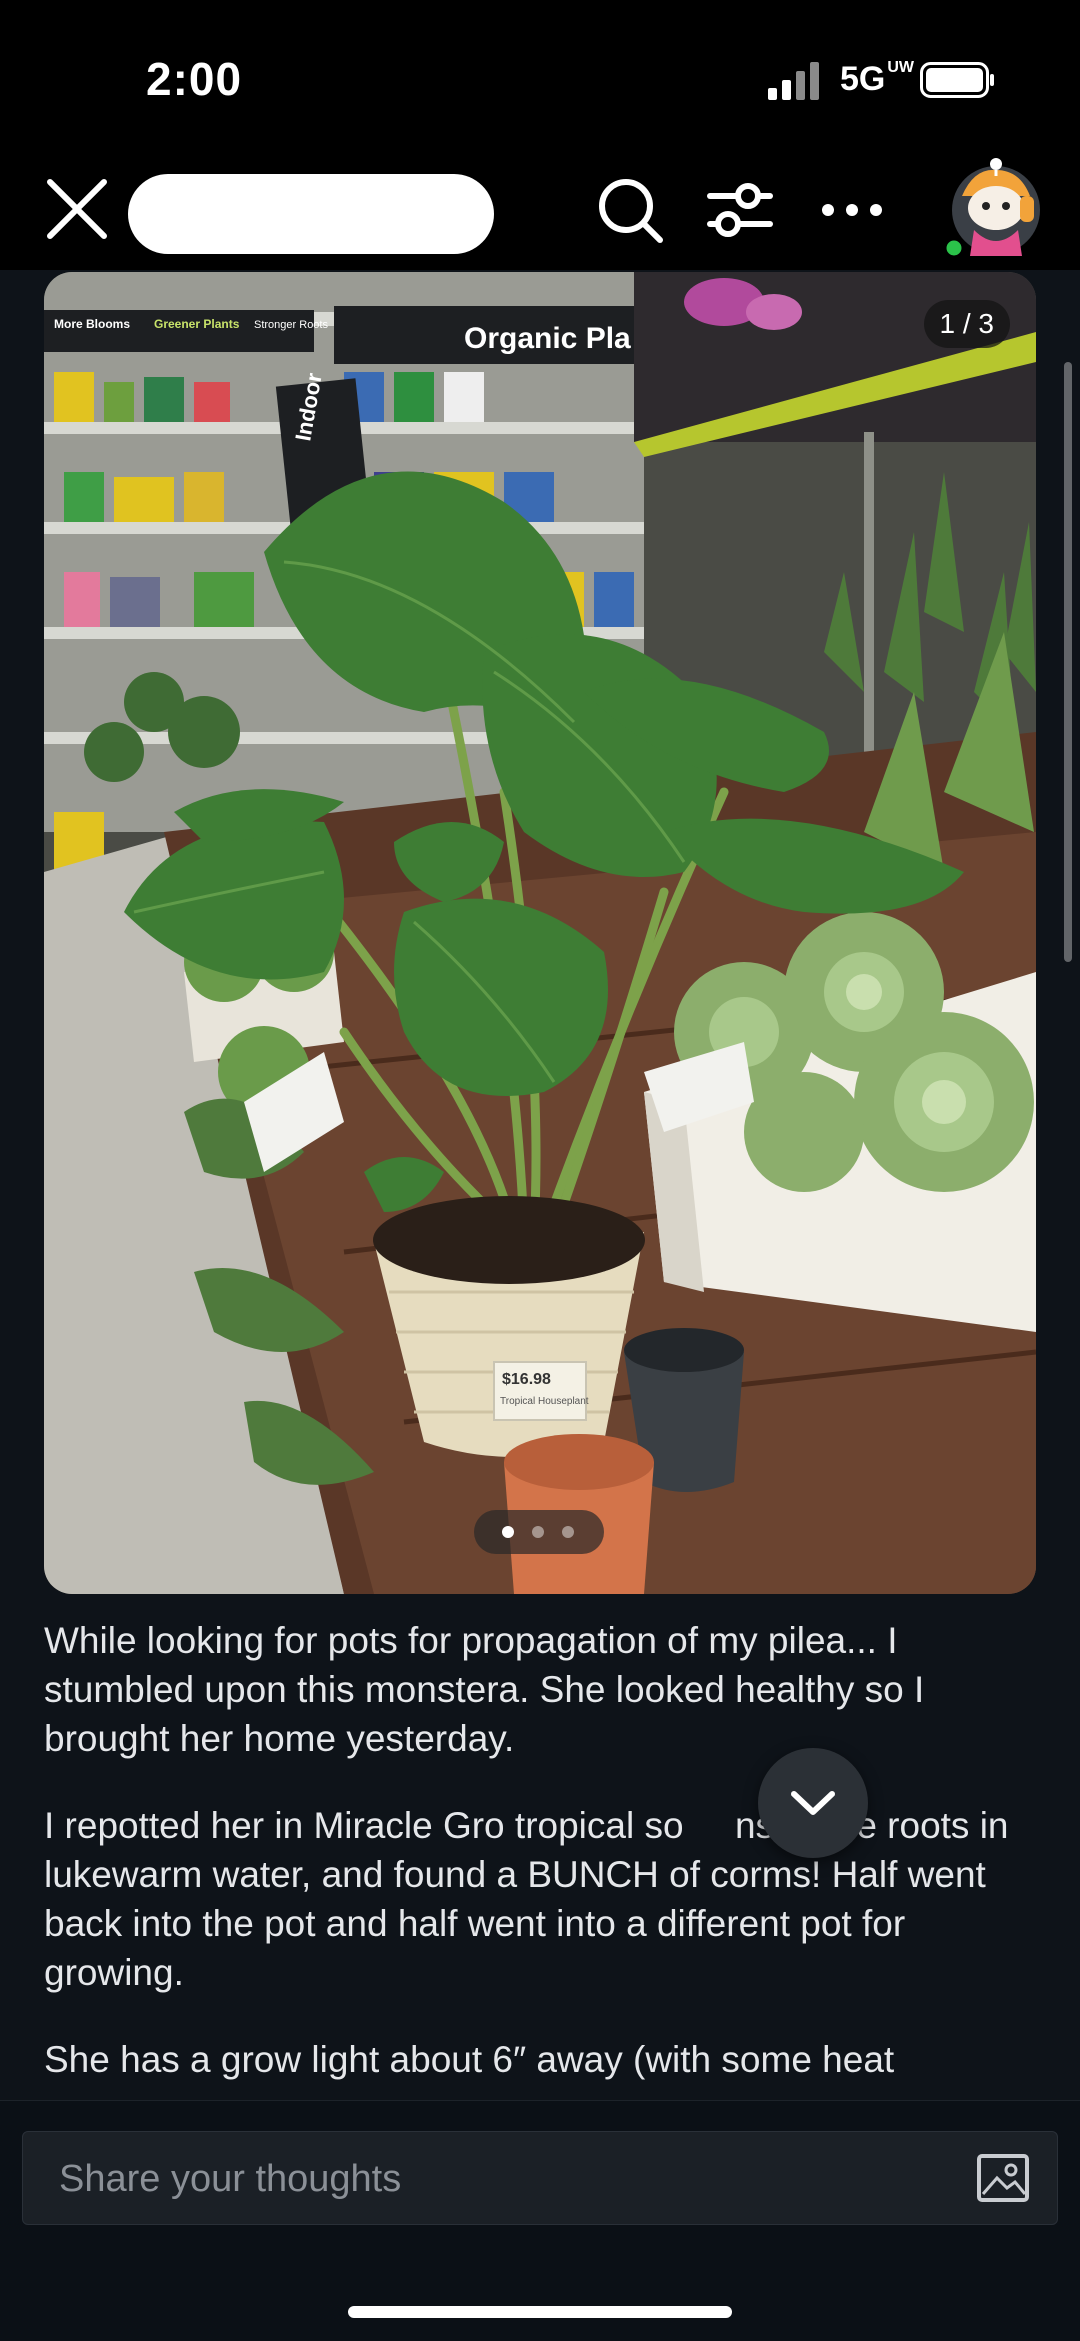 The width and height of the screenshot is (1080, 2341). Describe the element at coordinates (92, 324) in the screenshot. I see `sign-left-1: More Blooms` at that location.